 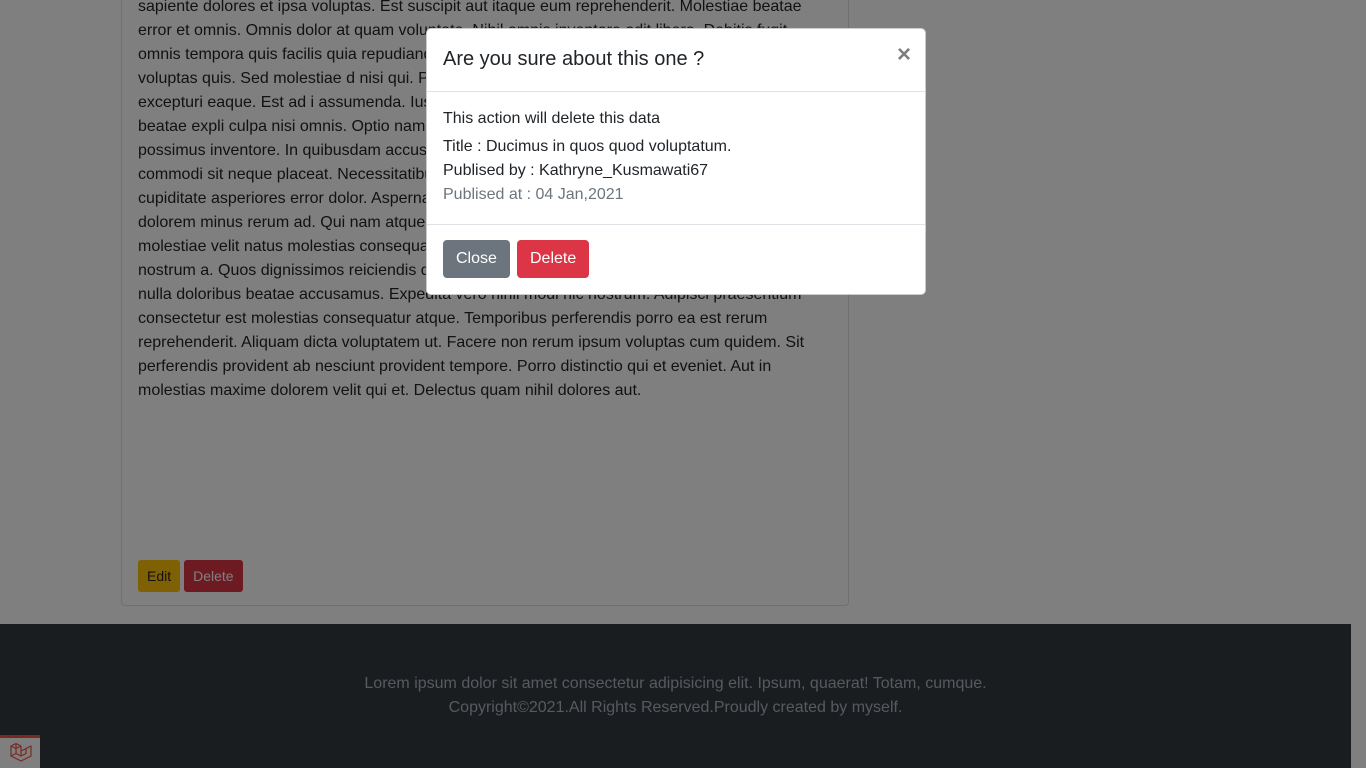 I want to click on post-title-line: Title : Ducimus in quos quod voluptatum., so click(x=587, y=146).